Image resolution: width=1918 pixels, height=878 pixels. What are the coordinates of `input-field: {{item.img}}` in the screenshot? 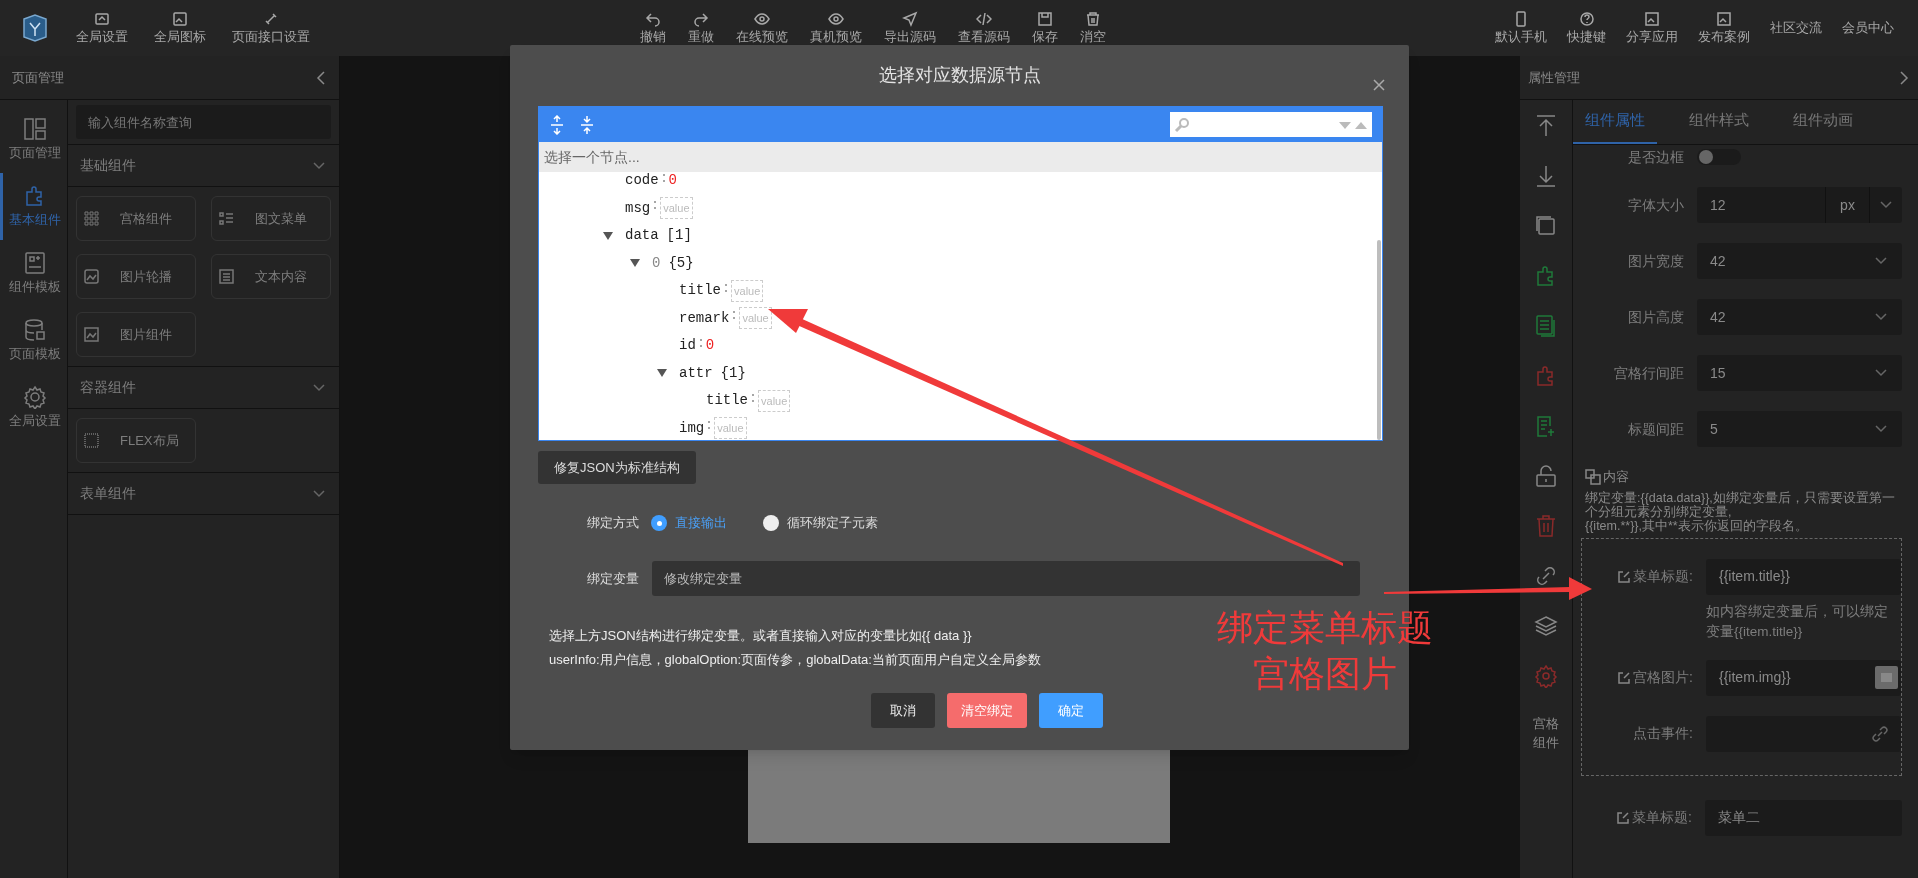 It's located at (1803, 677).